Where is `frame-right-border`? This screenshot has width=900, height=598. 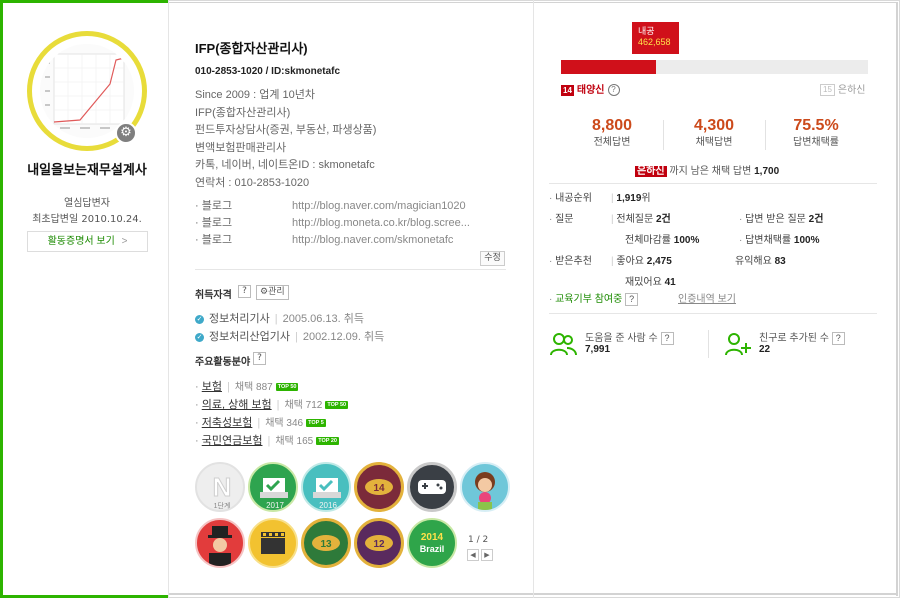 frame-right-border is located at coordinates (897, 299).